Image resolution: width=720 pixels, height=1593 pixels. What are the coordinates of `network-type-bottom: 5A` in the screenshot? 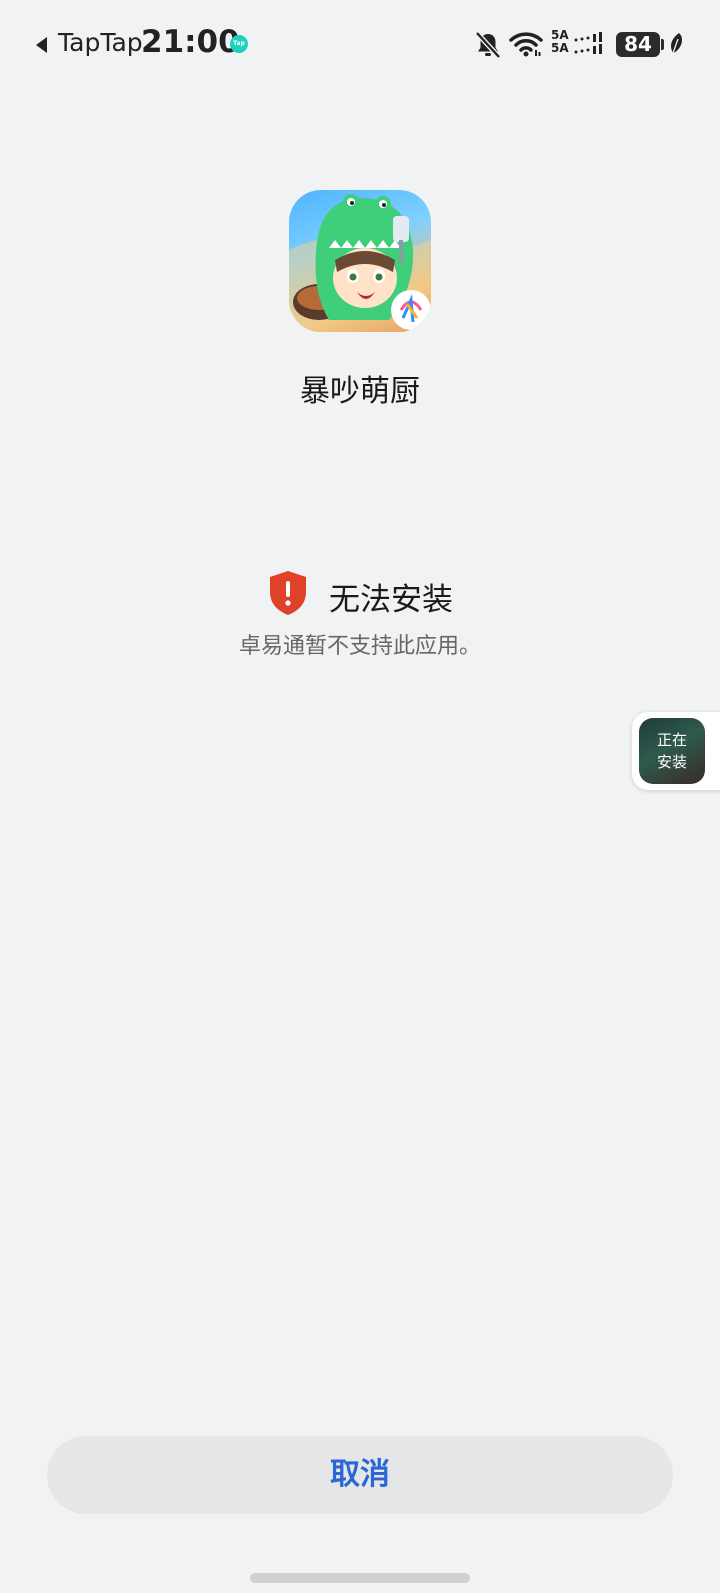 It's located at (560, 48).